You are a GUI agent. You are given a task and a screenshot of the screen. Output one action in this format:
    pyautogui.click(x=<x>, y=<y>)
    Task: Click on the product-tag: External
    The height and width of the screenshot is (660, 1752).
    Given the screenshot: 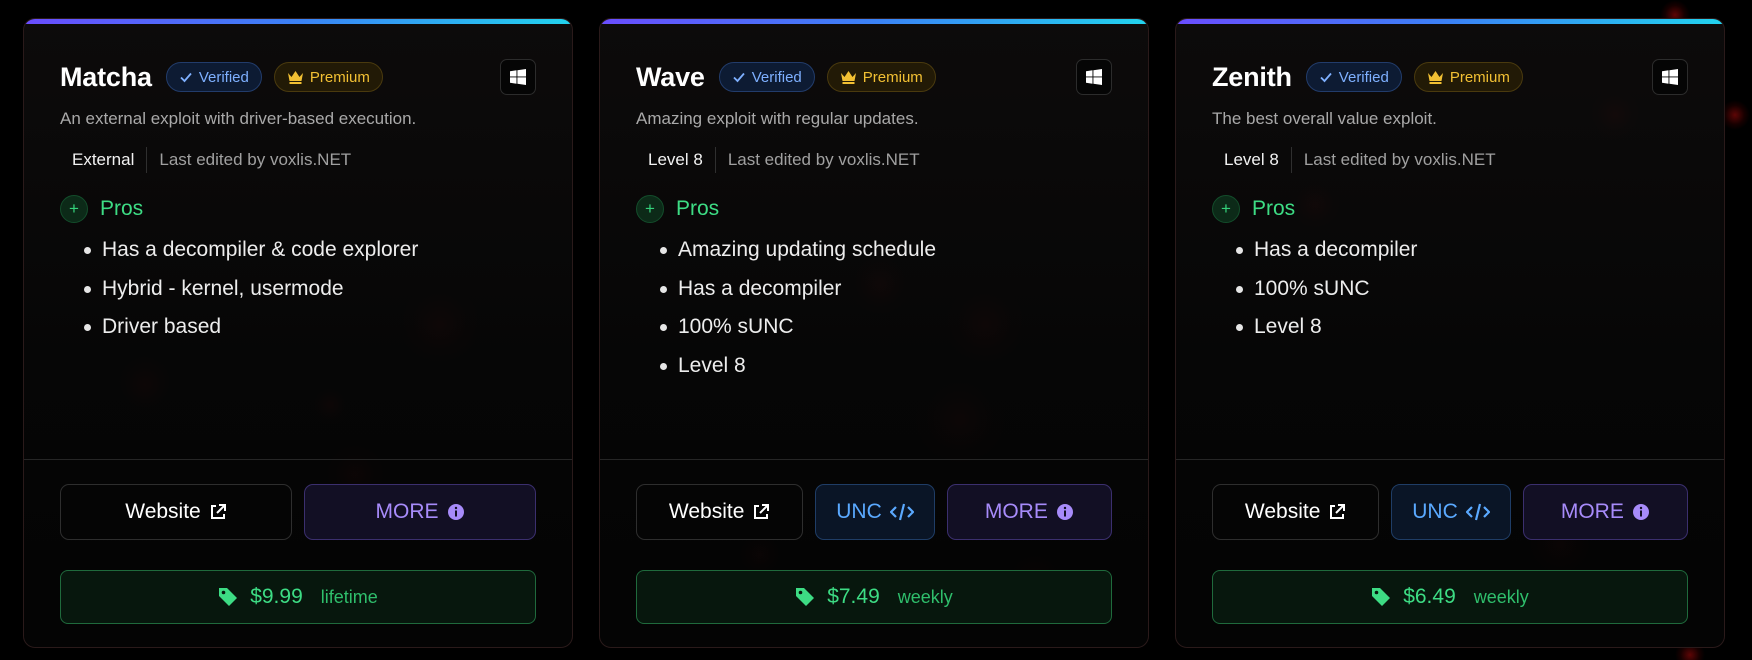 What is the action you would take?
    pyautogui.click(x=103, y=159)
    